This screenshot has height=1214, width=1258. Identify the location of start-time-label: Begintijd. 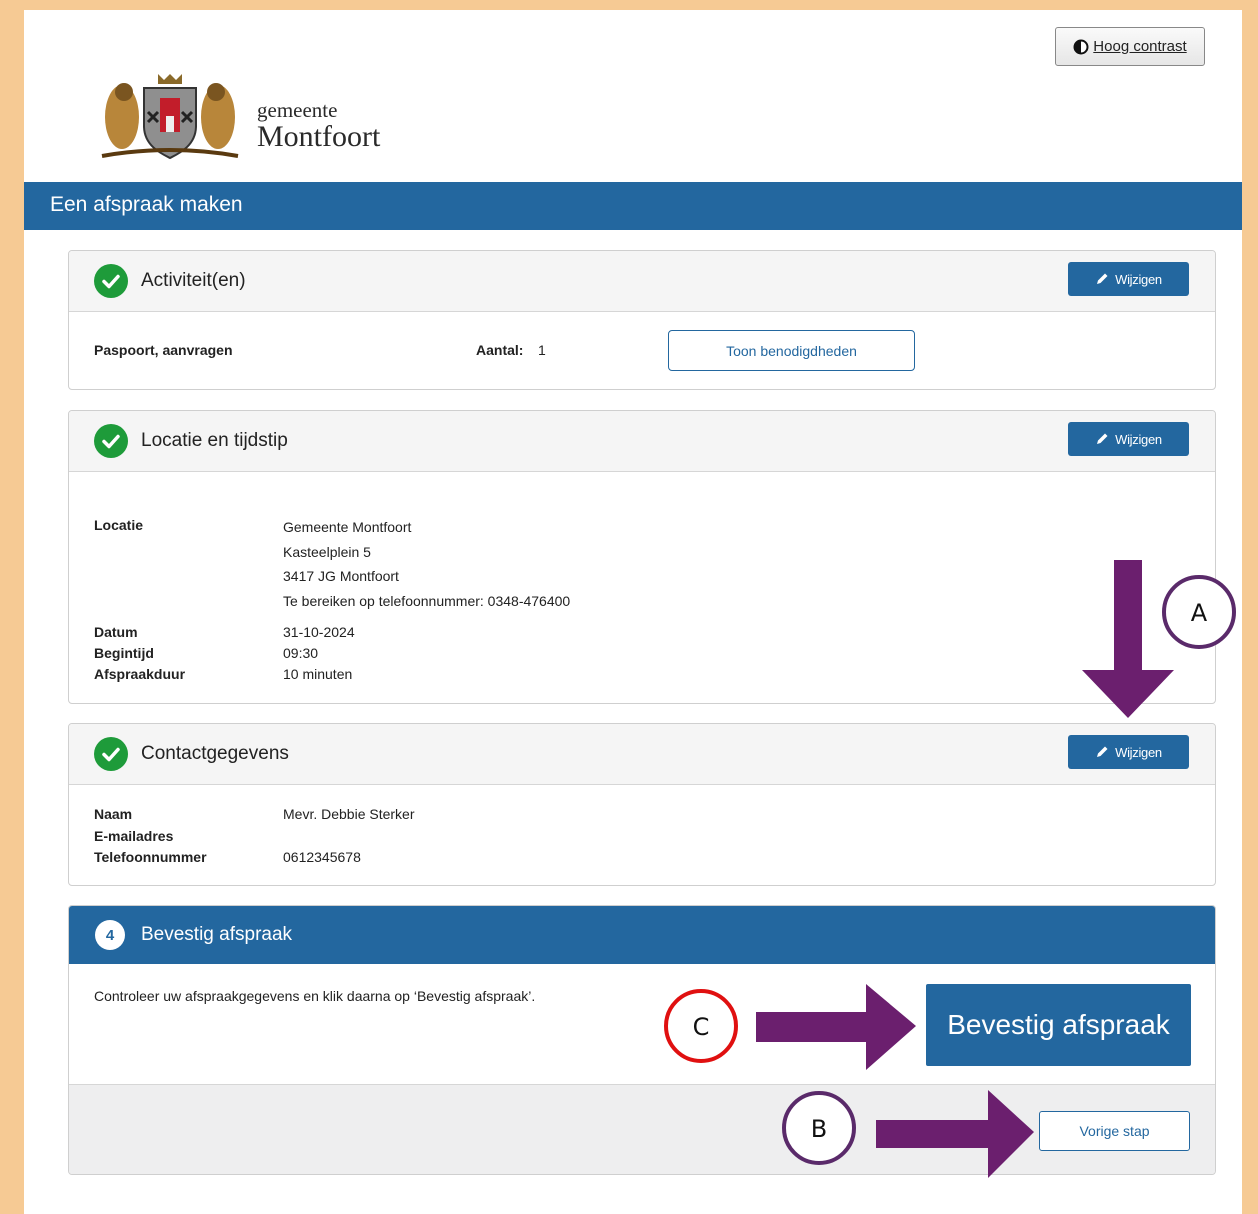
(124, 653).